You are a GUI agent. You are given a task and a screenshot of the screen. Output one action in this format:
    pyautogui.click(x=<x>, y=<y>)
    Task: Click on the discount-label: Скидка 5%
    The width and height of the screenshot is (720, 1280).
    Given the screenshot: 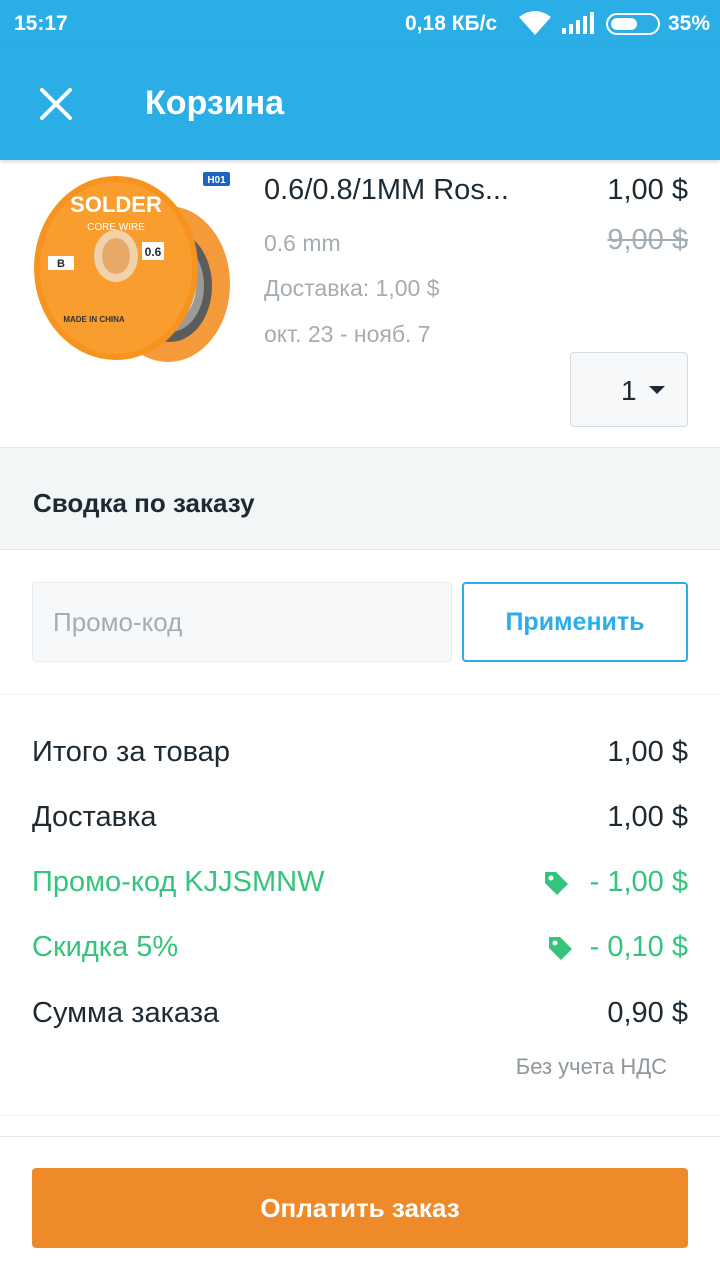 What is the action you would take?
    pyautogui.click(x=105, y=947)
    